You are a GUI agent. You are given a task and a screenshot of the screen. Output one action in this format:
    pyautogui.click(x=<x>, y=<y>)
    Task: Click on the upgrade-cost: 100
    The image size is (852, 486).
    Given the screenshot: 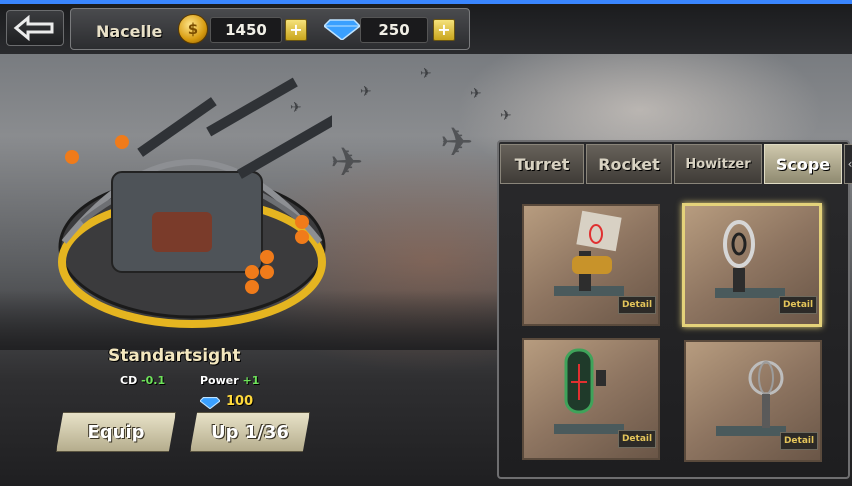 What is the action you would take?
    pyautogui.click(x=226, y=401)
    